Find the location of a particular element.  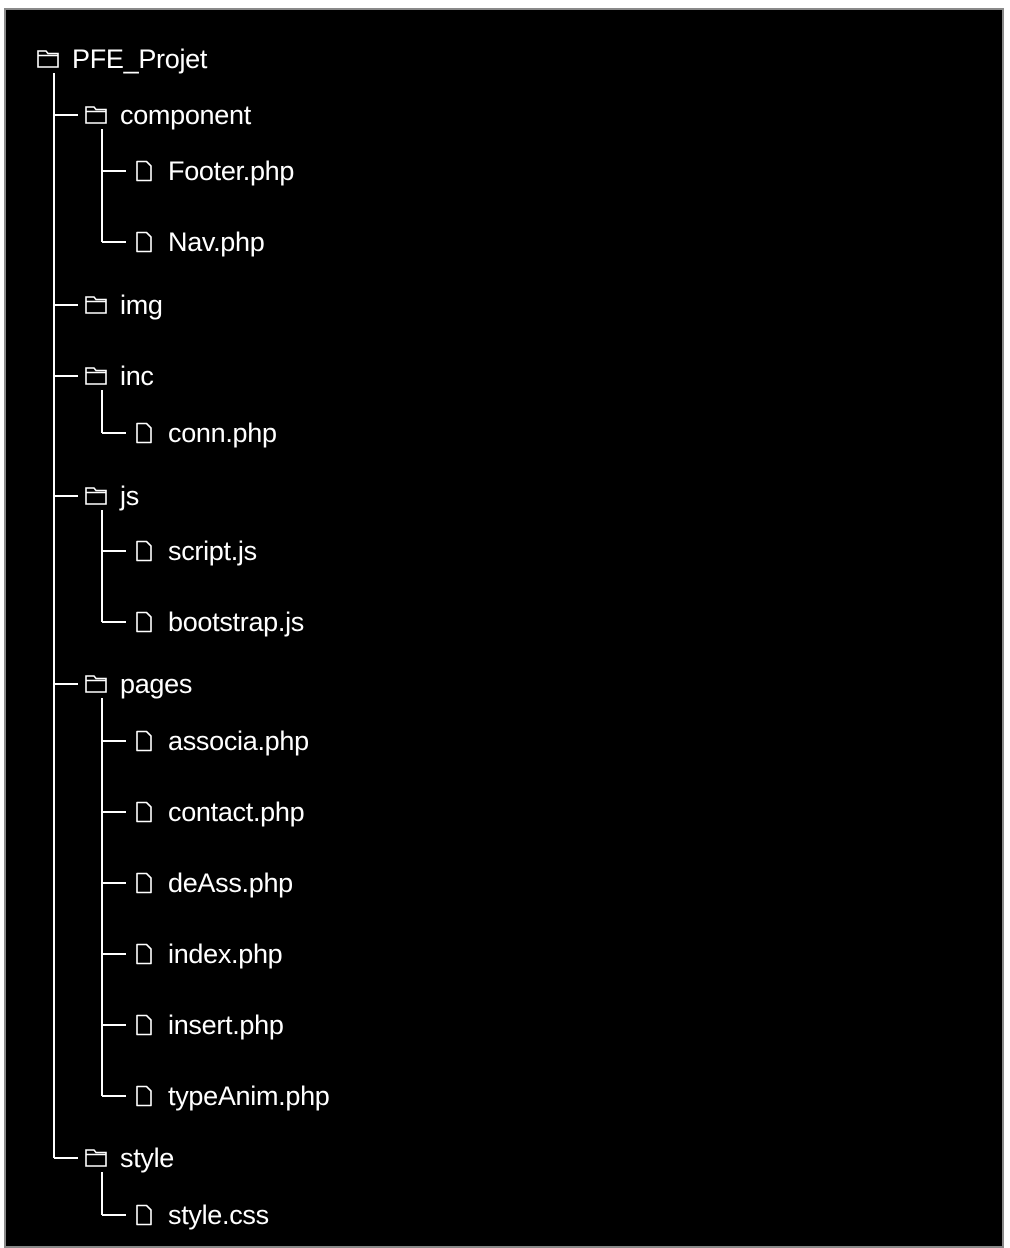

folder-item-style: style is located at coordinates (129, 1158).